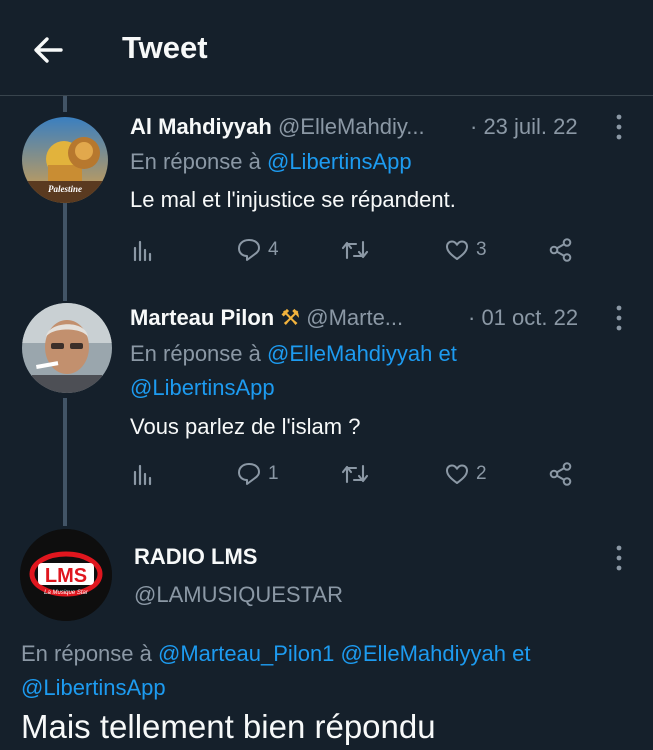 Image resolution: width=653 pixels, height=750 pixels. I want to click on like-button: 3, so click(465, 250).